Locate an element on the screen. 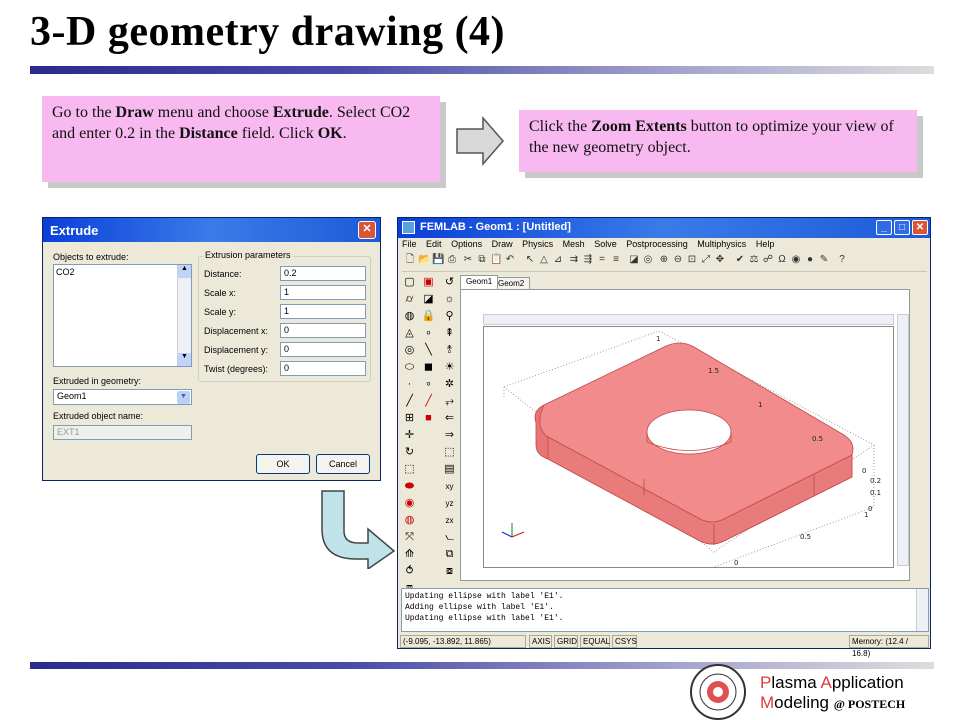 The image size is (960, 720). box-view-icon: ▤ is located at coordinates (449, 469).